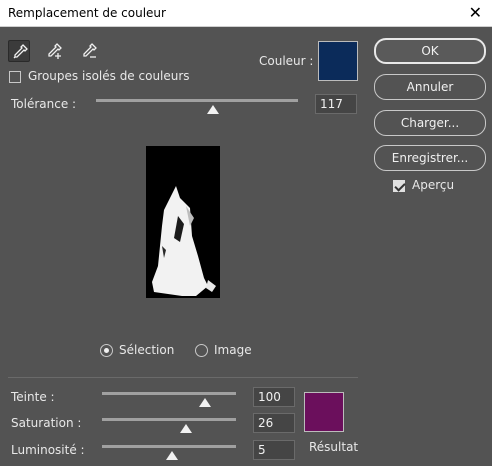 This screenshot has height=466, width=492. I want to click on window-title: Remplacement de couleur, so click(87, 13).